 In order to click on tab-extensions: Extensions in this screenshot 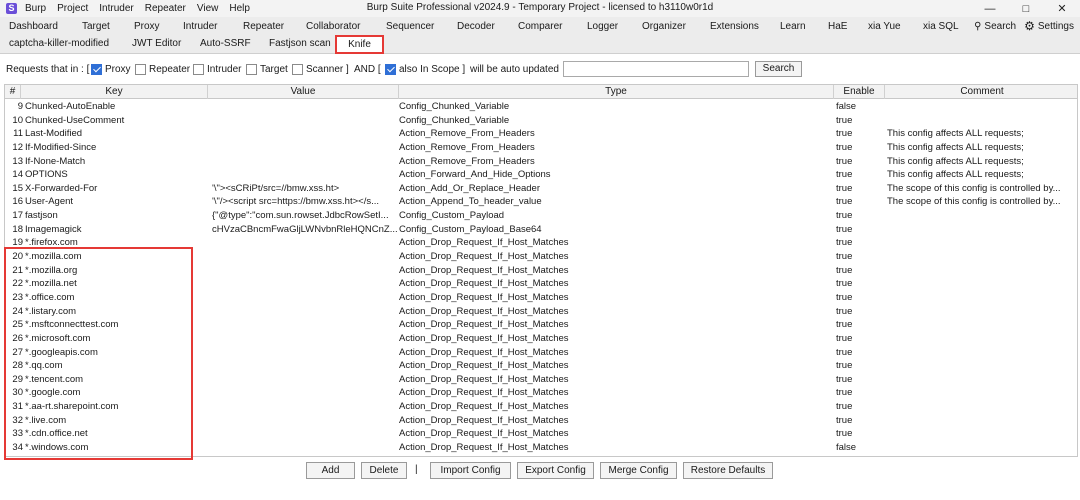, I will do `click(734, 26)`.